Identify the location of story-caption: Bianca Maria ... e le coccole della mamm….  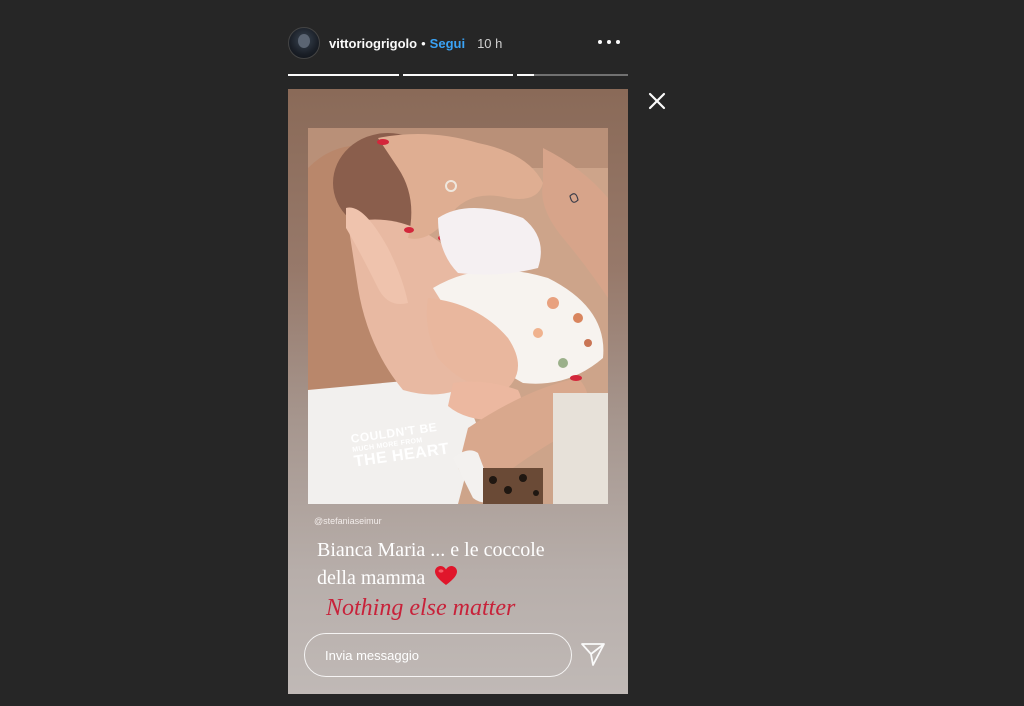
(467, 564).